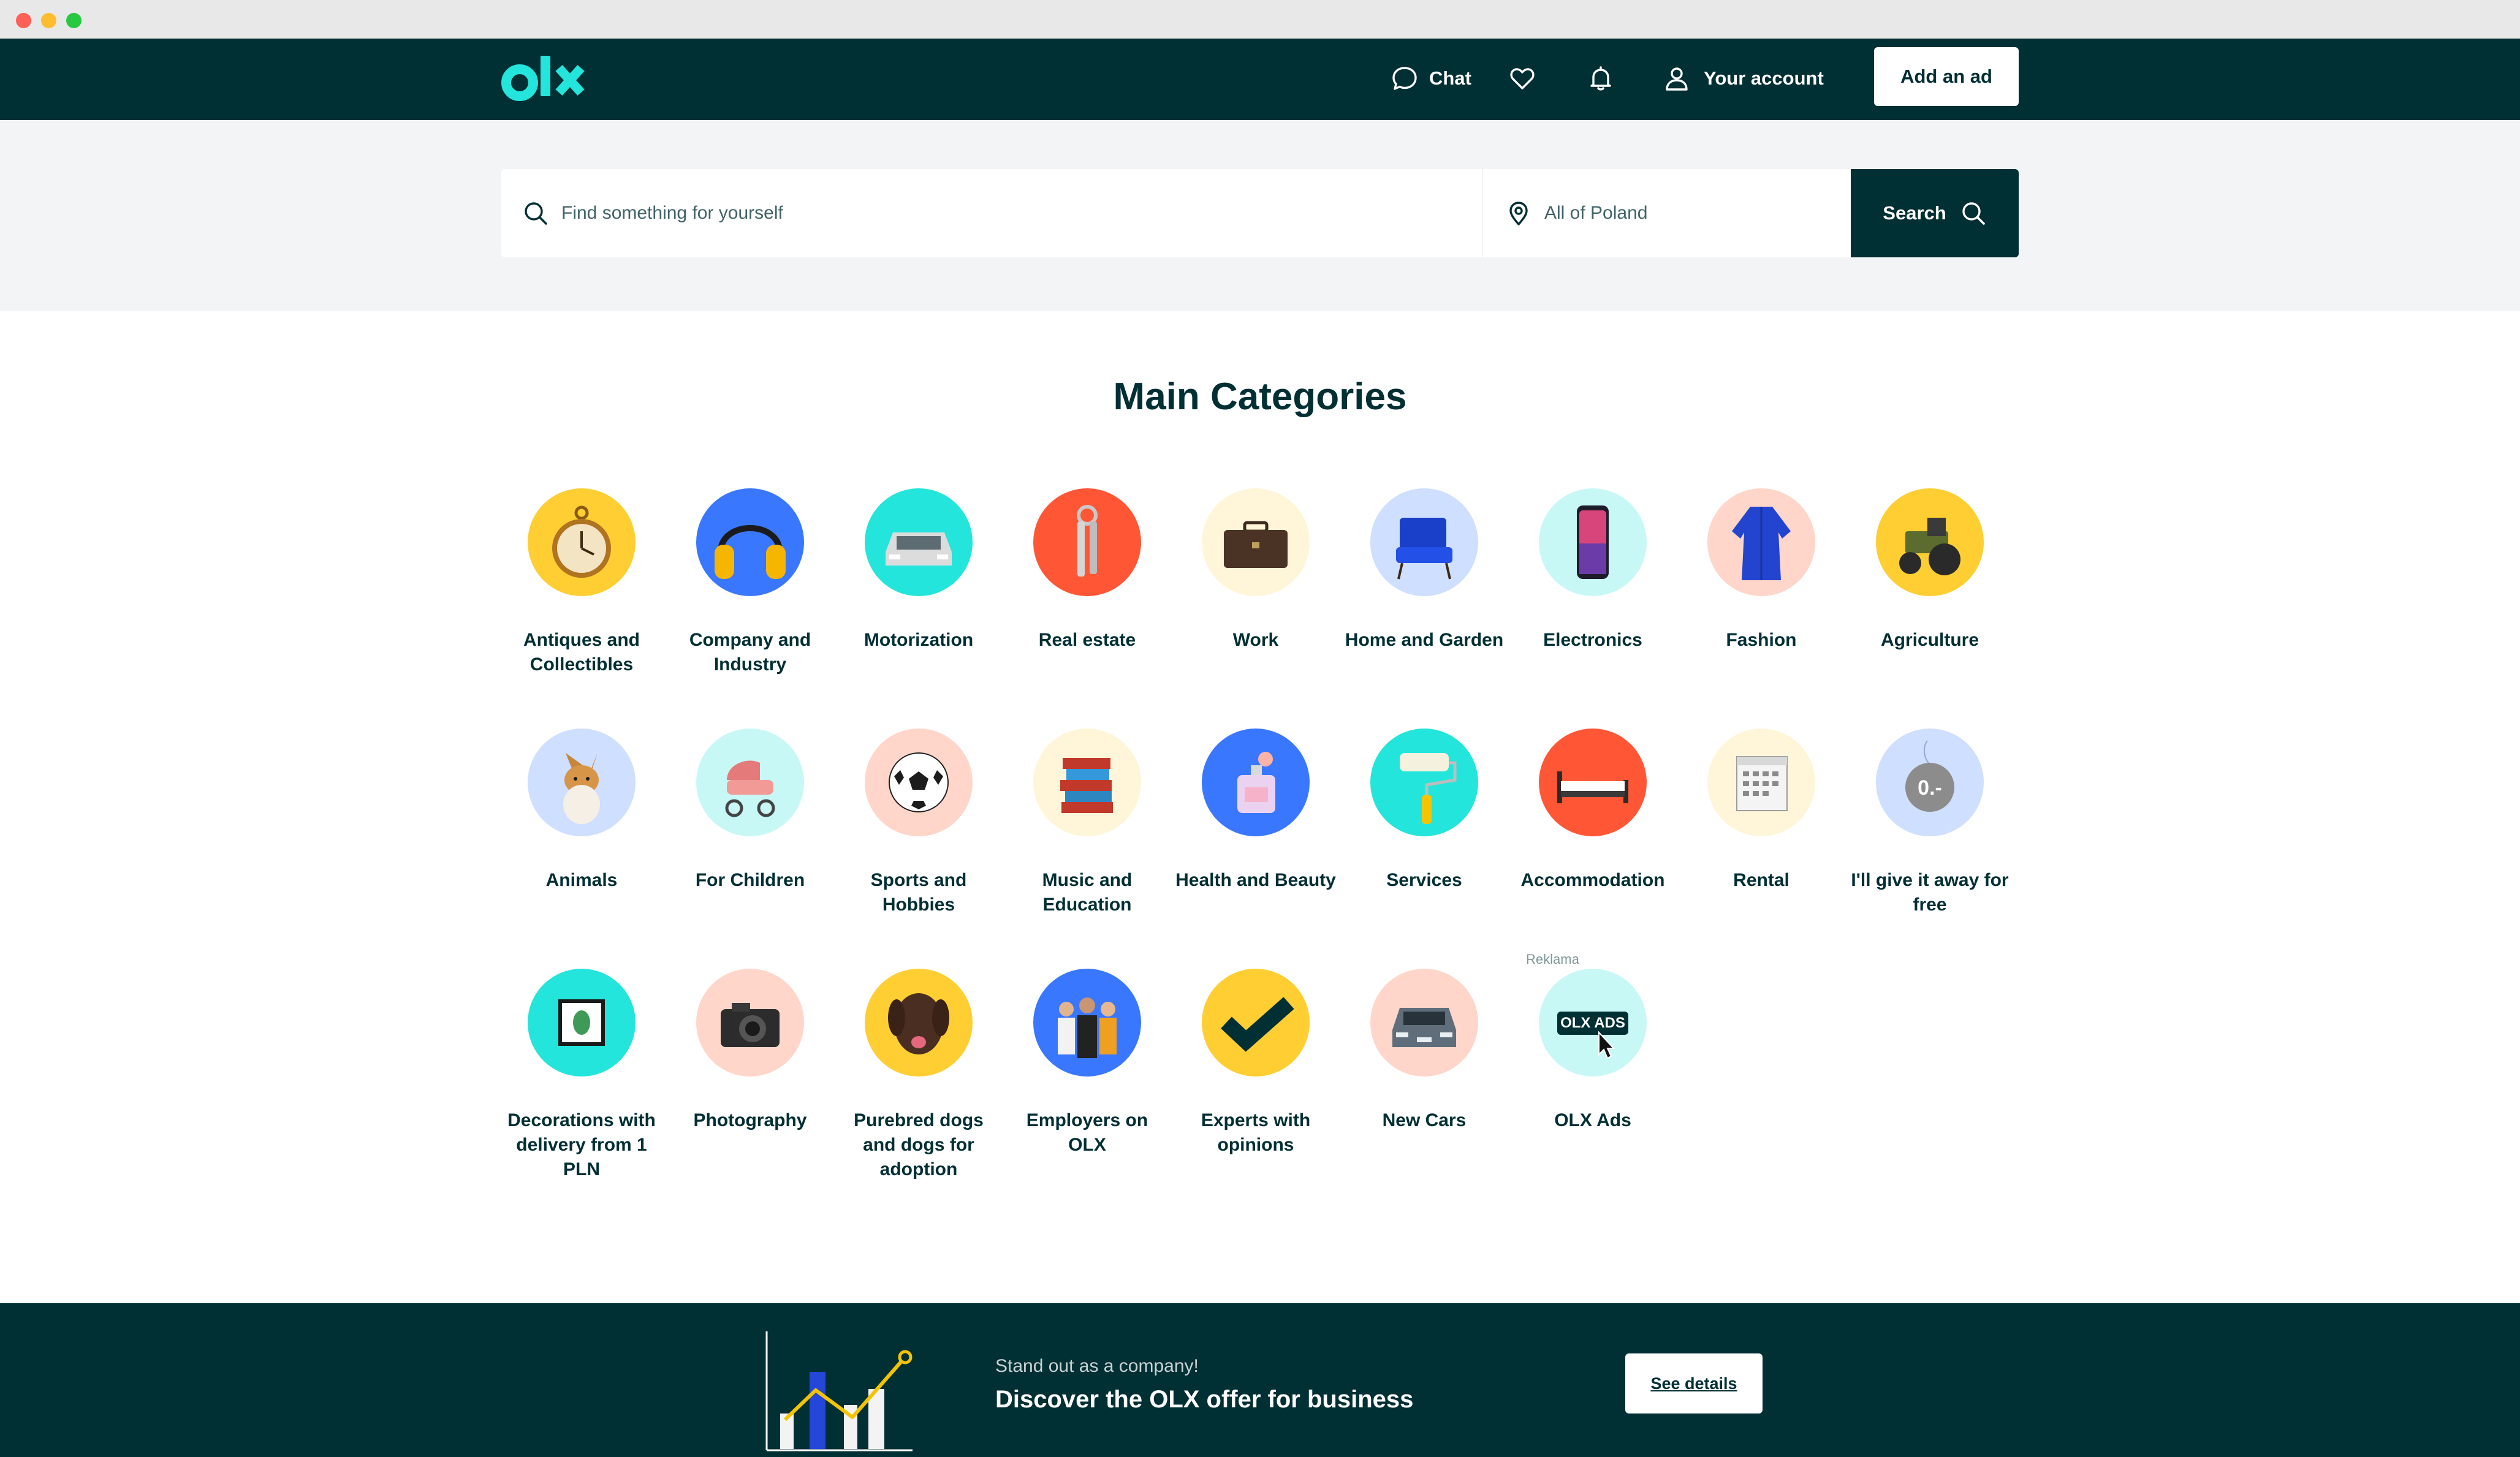 The height and width of the screenshot is (1457, 2520). I want to click on see-details-button: See details, so click(1694, 1383).